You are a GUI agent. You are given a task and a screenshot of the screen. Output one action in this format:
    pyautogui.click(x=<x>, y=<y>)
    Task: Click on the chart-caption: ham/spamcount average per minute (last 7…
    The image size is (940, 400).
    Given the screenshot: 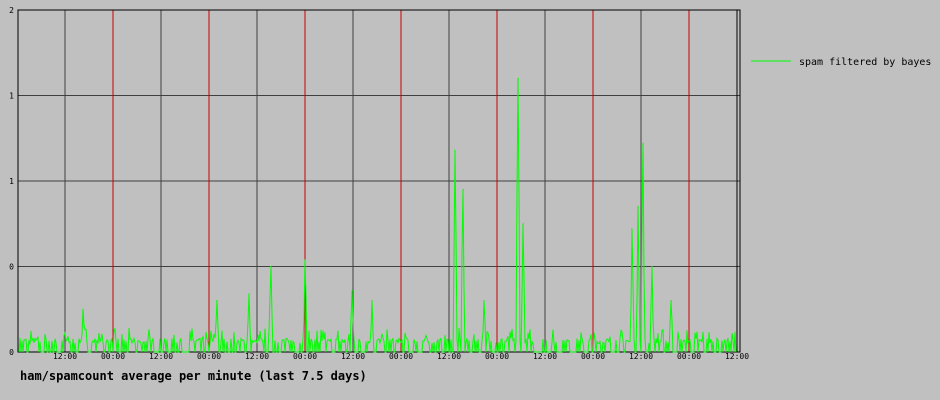 What is the action you would take?
    pyautogui.click(x=193, y=376)
    